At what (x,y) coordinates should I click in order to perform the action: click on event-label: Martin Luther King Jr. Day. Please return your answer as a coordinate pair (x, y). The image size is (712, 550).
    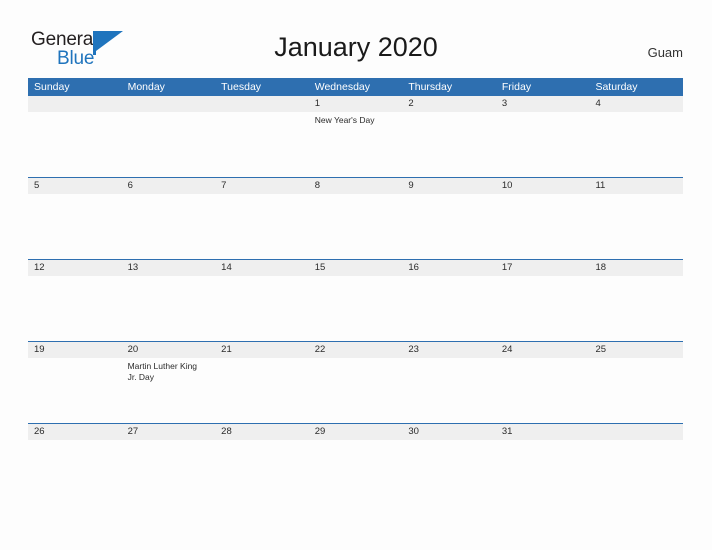
    Looking at the image, I should click on (162, 371).